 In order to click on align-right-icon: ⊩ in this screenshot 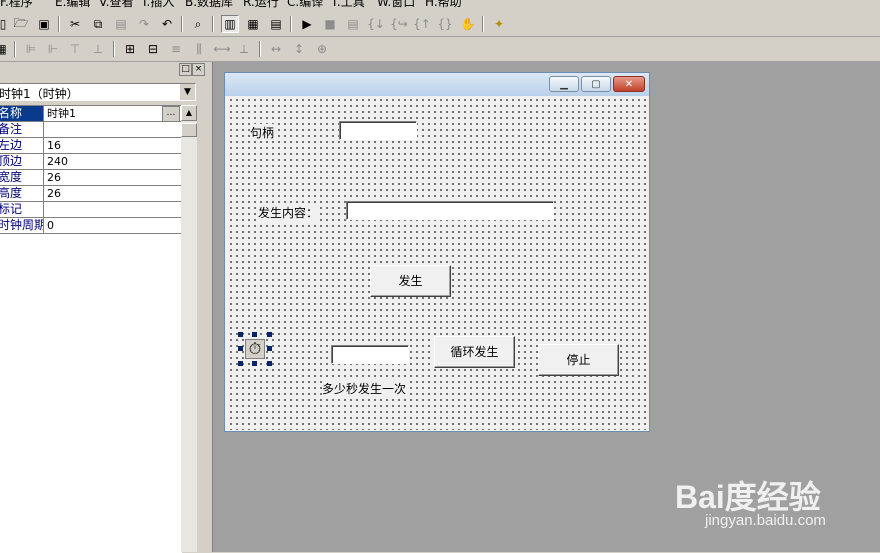, I will do `click(53, 49)`.